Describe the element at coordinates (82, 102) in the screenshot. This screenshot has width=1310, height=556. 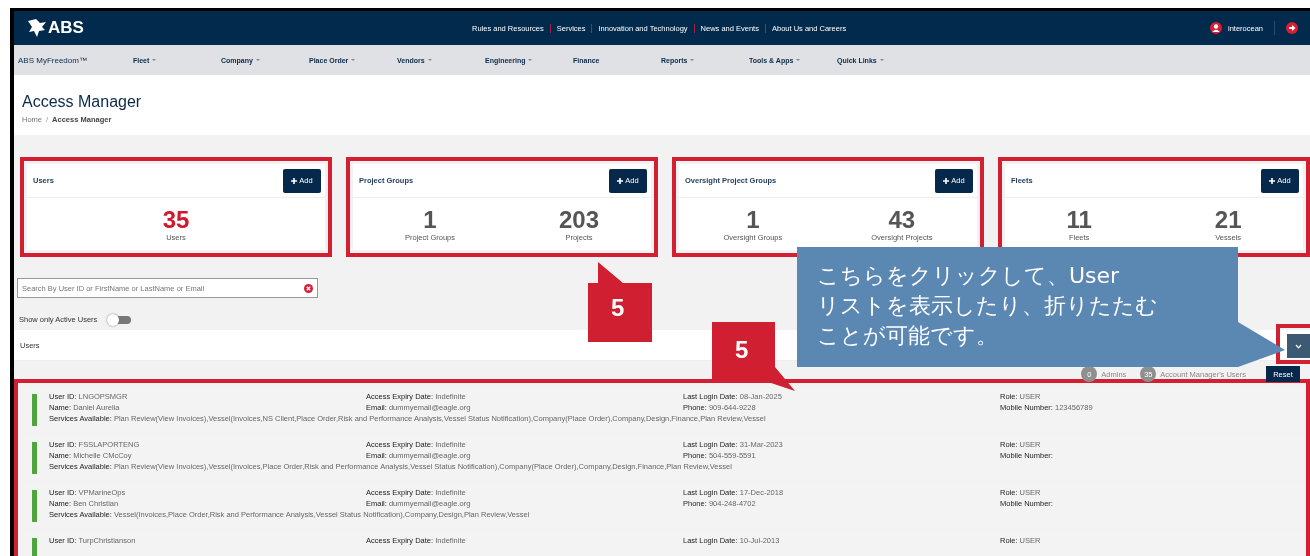
I see `page-title: Access Manager` at that location.